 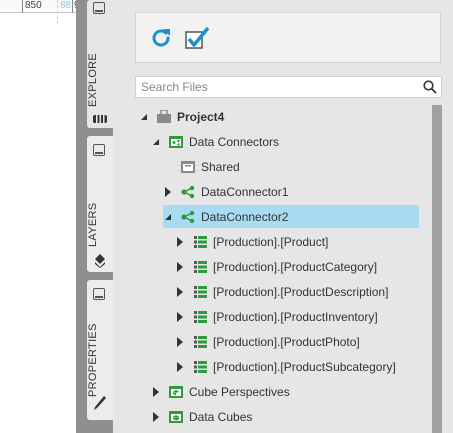 I want to click on tab-layers: LAYERS, so click(x=100, y=204).